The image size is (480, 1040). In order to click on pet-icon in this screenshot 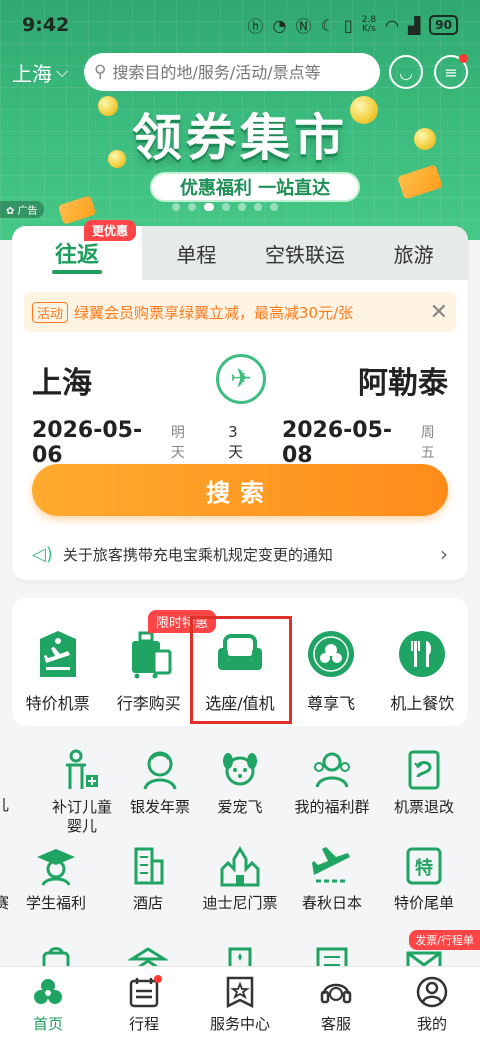, I will do `click(240, 770)`.